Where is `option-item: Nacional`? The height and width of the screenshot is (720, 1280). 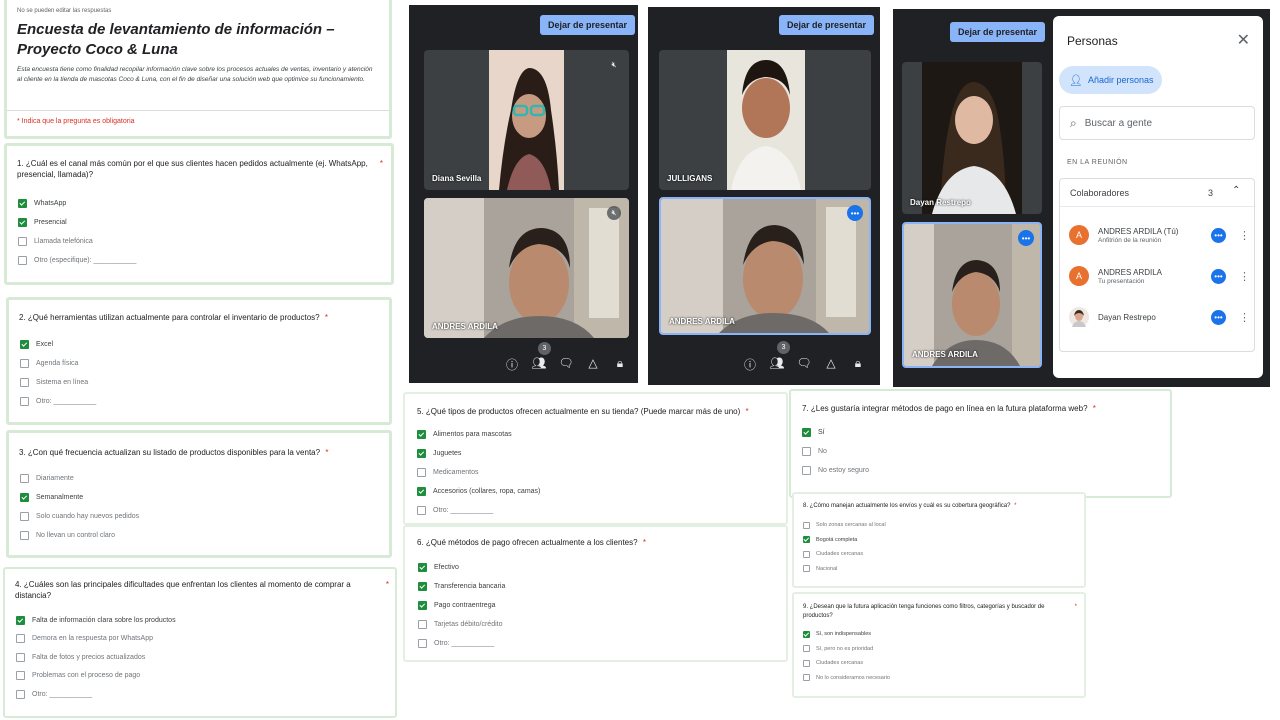
option-item: Nacional is located at coordinates (844, 569).